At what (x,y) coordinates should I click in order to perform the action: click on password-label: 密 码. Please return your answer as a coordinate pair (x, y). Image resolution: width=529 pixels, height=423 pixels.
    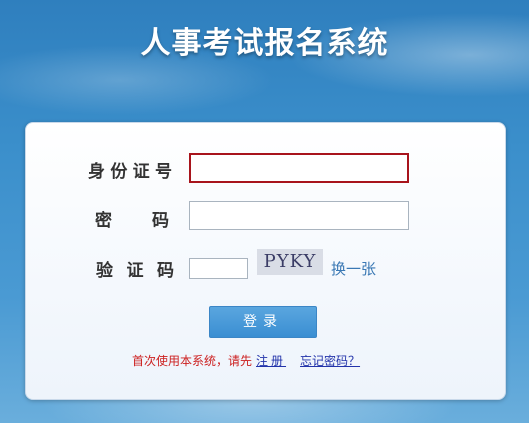
    Looking at the image, I should click on (132, 221).